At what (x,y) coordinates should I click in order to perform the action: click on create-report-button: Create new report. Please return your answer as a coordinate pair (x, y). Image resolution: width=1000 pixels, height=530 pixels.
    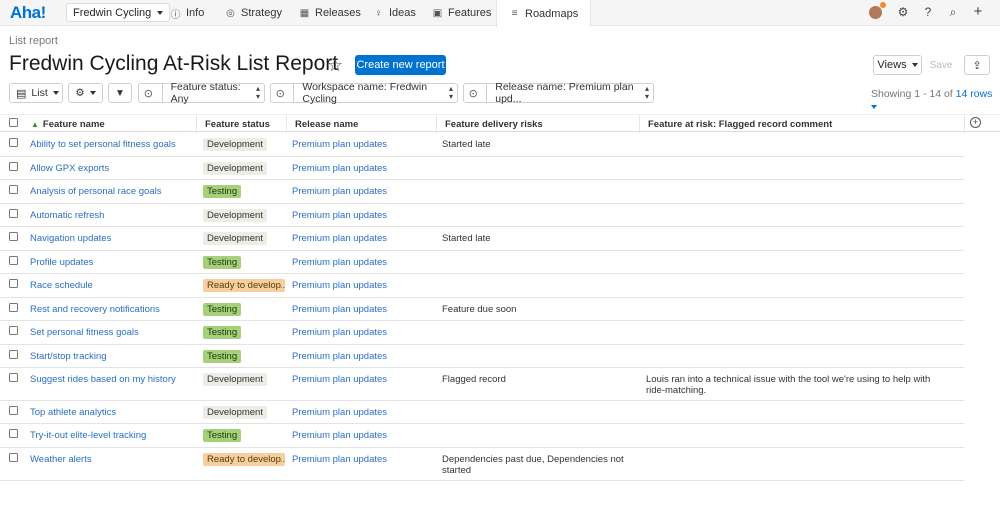
    Looking at the image, I should click on (400, 65).